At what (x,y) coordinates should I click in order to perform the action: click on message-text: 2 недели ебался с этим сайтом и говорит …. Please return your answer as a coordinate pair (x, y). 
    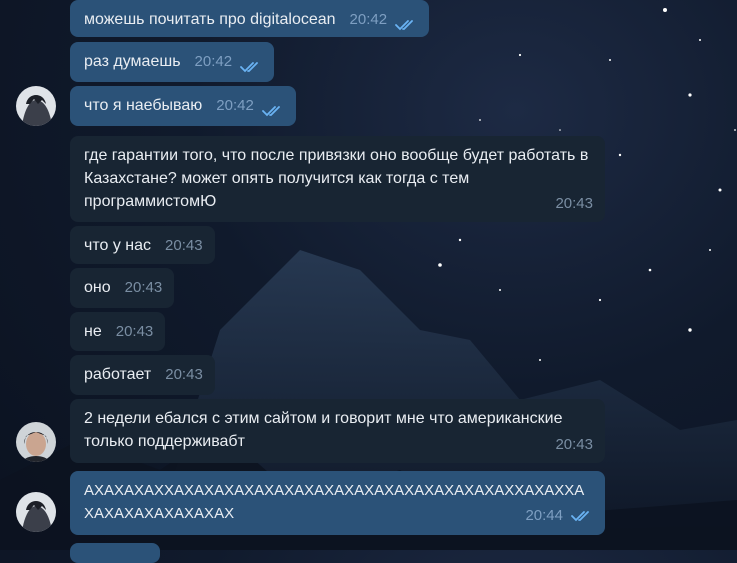
    Looking at the image, I should click on (323, 430).